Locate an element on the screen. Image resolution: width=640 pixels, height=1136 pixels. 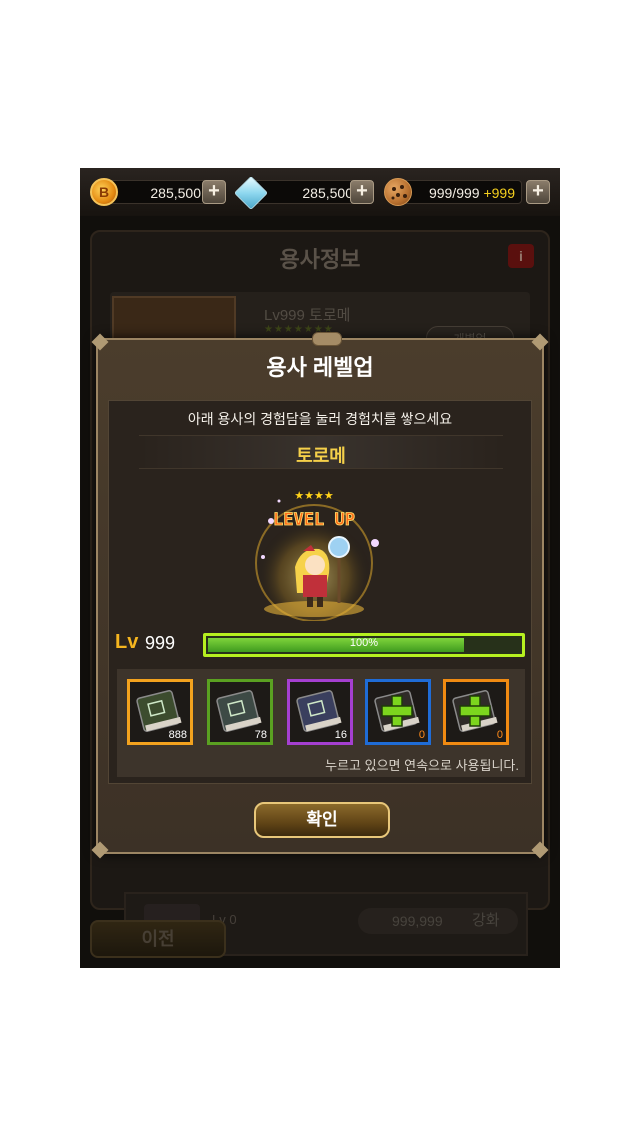
dialog-title: 용사 레벨업 is located at coordinates (320, 367).